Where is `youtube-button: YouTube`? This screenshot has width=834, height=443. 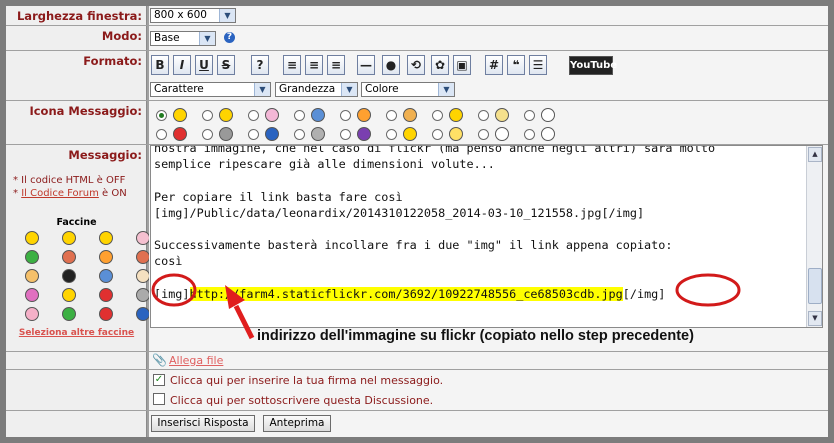 youtube-button: YouTube is located at coordinates (593, 65).